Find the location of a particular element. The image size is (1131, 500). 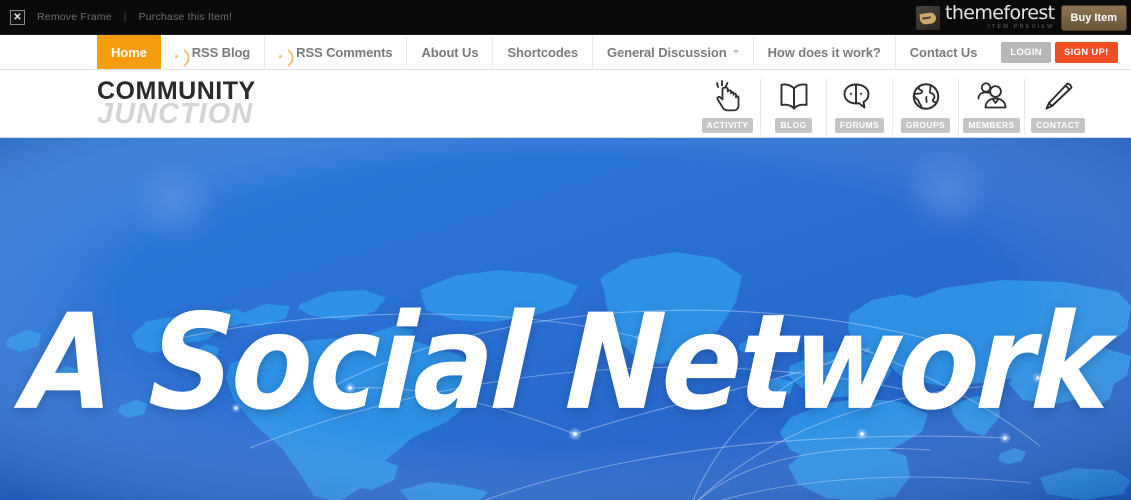

icon-nav-label: MEMBERS is located at coordinates (991, 125).